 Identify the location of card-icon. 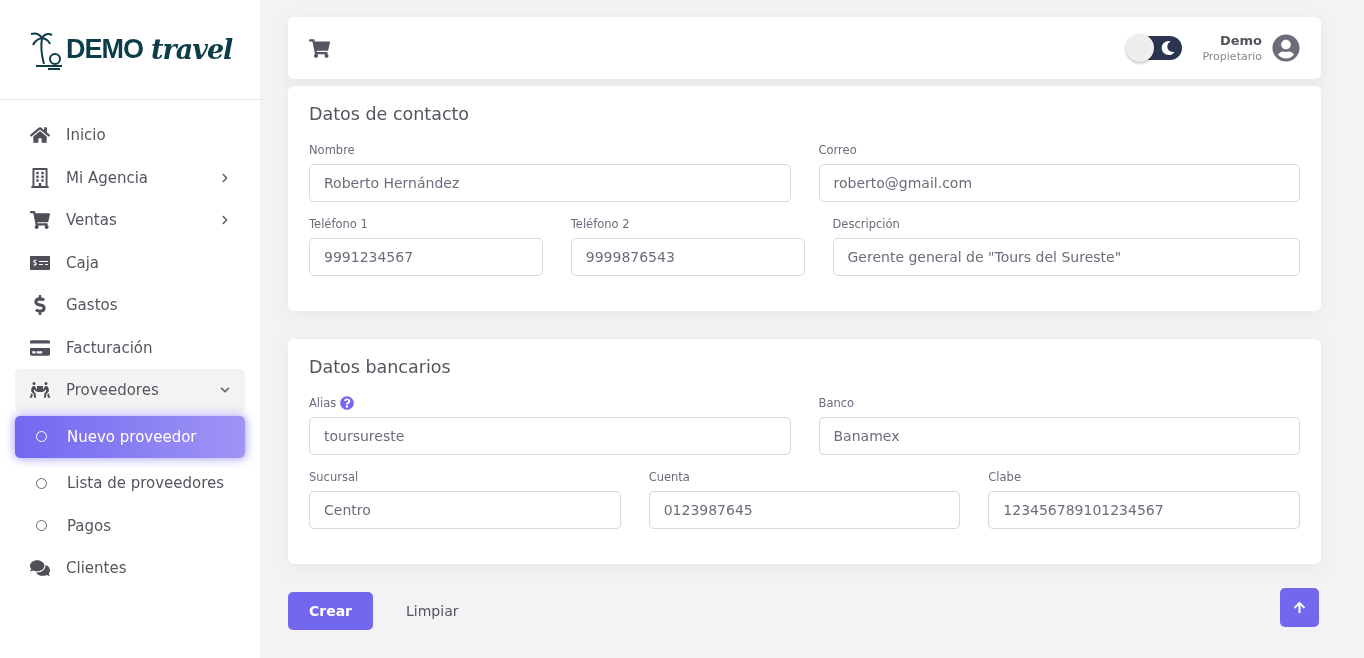
(40, 347).